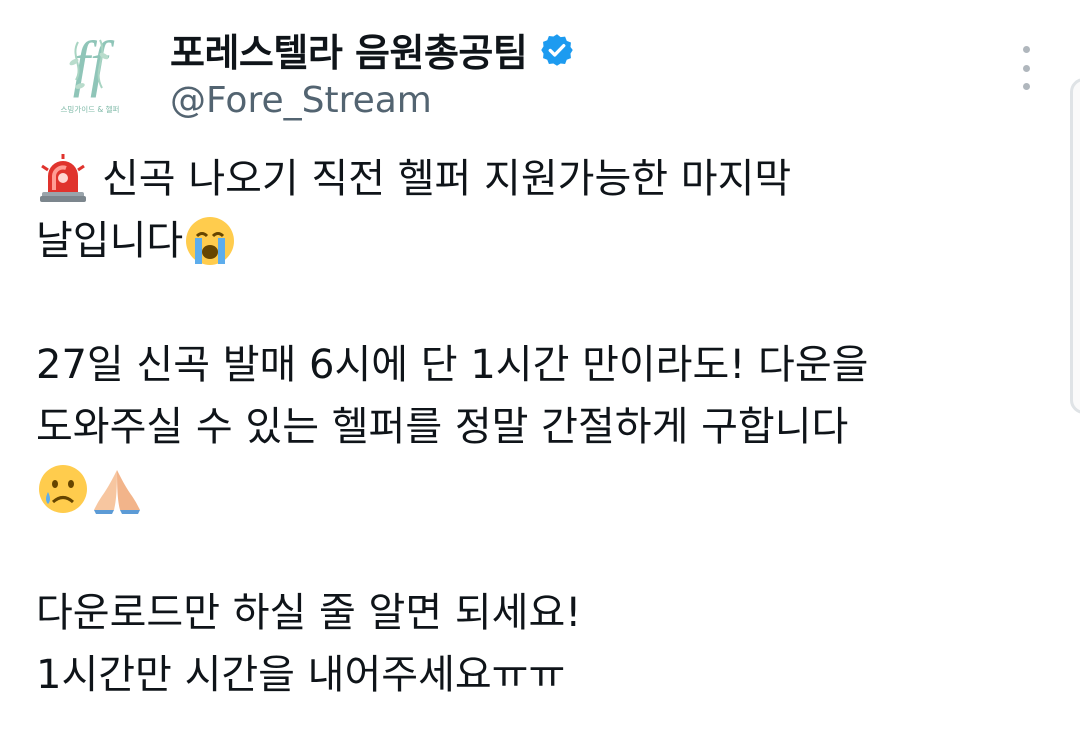 The image size is (1080, 749). I want to click on display-name-text: 포레스텔라 음원총공팀, so click(349, 49).